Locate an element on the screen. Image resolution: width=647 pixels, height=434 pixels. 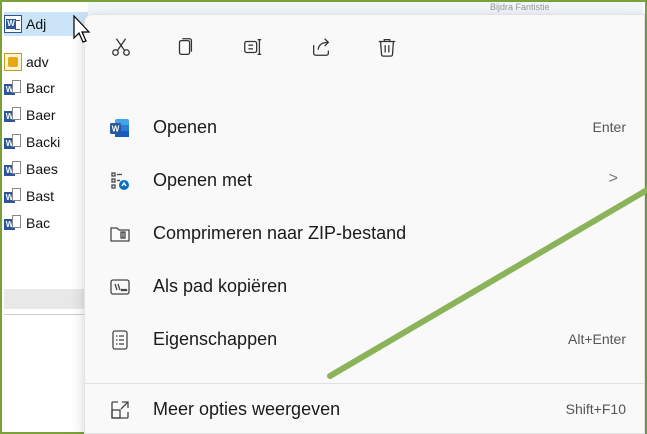
cut-button is located at coordinates (121, 47).